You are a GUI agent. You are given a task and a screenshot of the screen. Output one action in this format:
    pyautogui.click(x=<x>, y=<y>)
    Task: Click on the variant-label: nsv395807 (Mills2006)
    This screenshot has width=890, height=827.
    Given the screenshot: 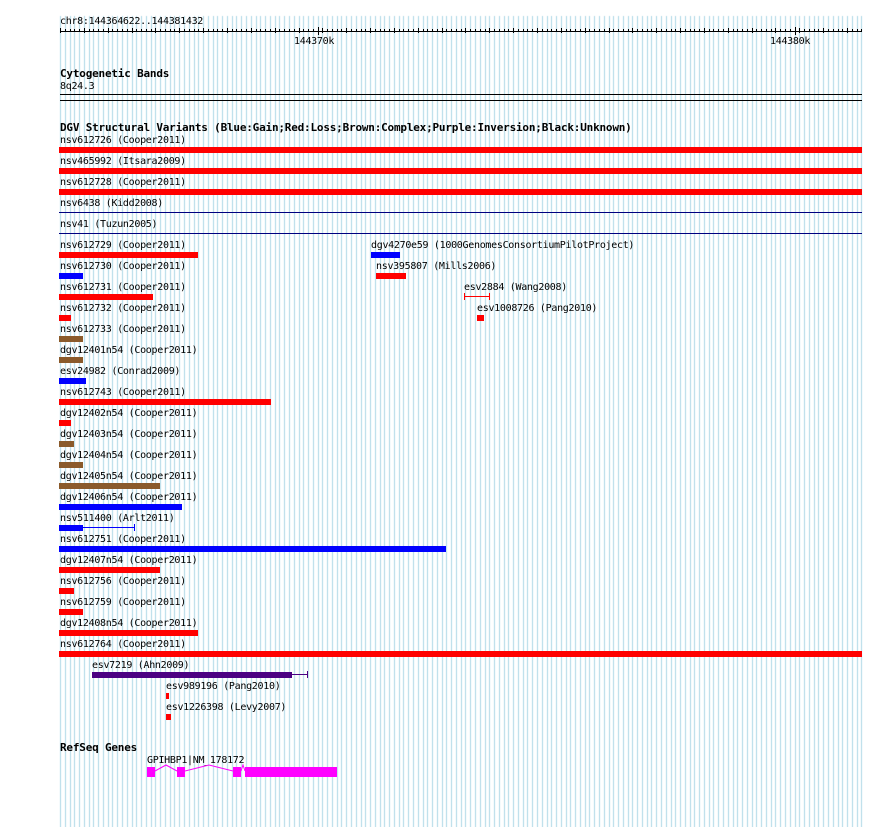 What is the action you would take?
    pyautogui.click(x=436, y=266)
    